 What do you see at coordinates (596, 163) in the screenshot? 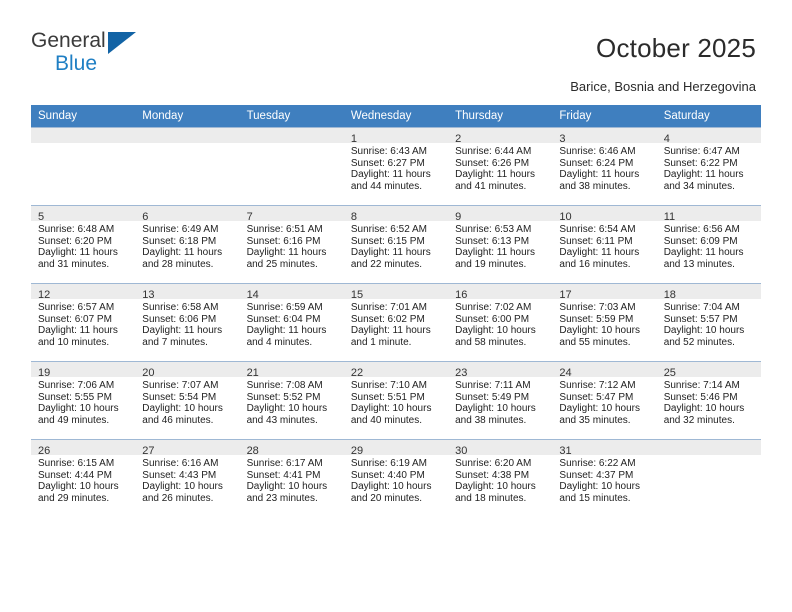
I see `sunset-text: Sunset: 6:24 PM` at bounding box center [596, 163].